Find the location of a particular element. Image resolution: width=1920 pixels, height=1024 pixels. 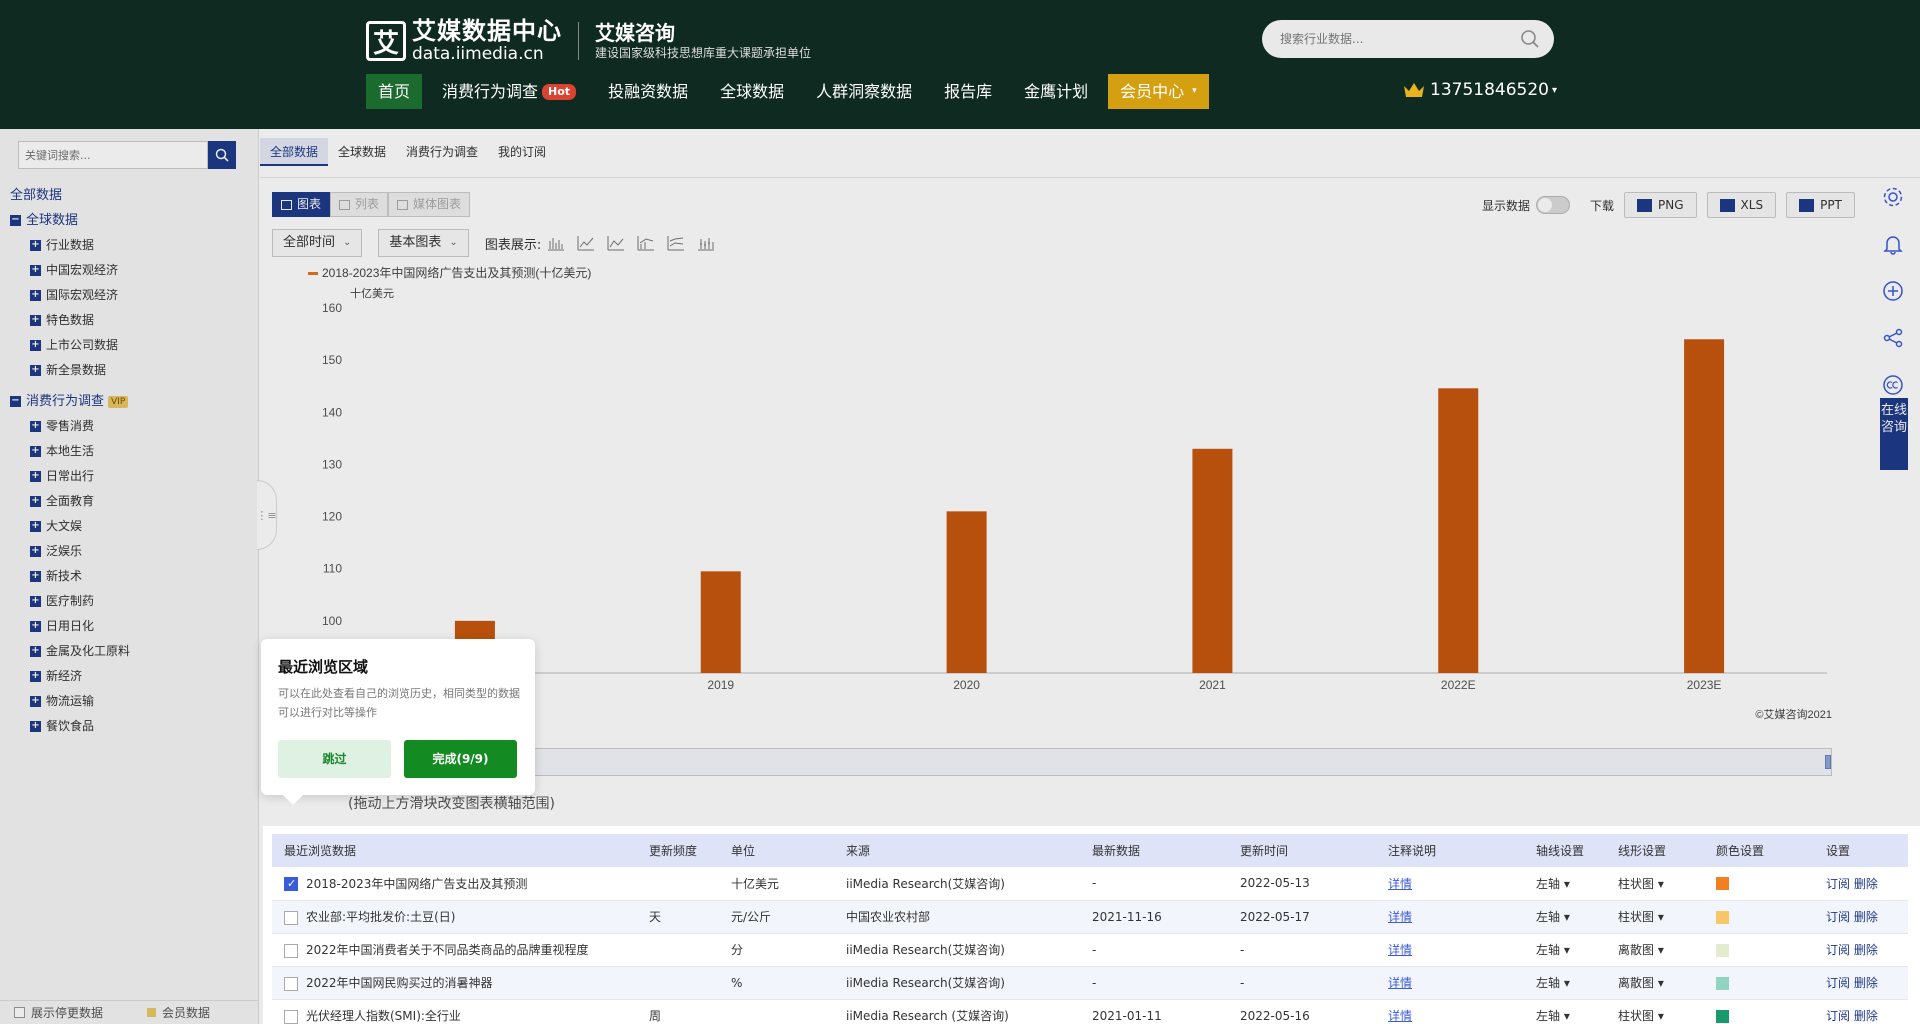

view-chart-button: 图表 is located at coordinates (301, 204).